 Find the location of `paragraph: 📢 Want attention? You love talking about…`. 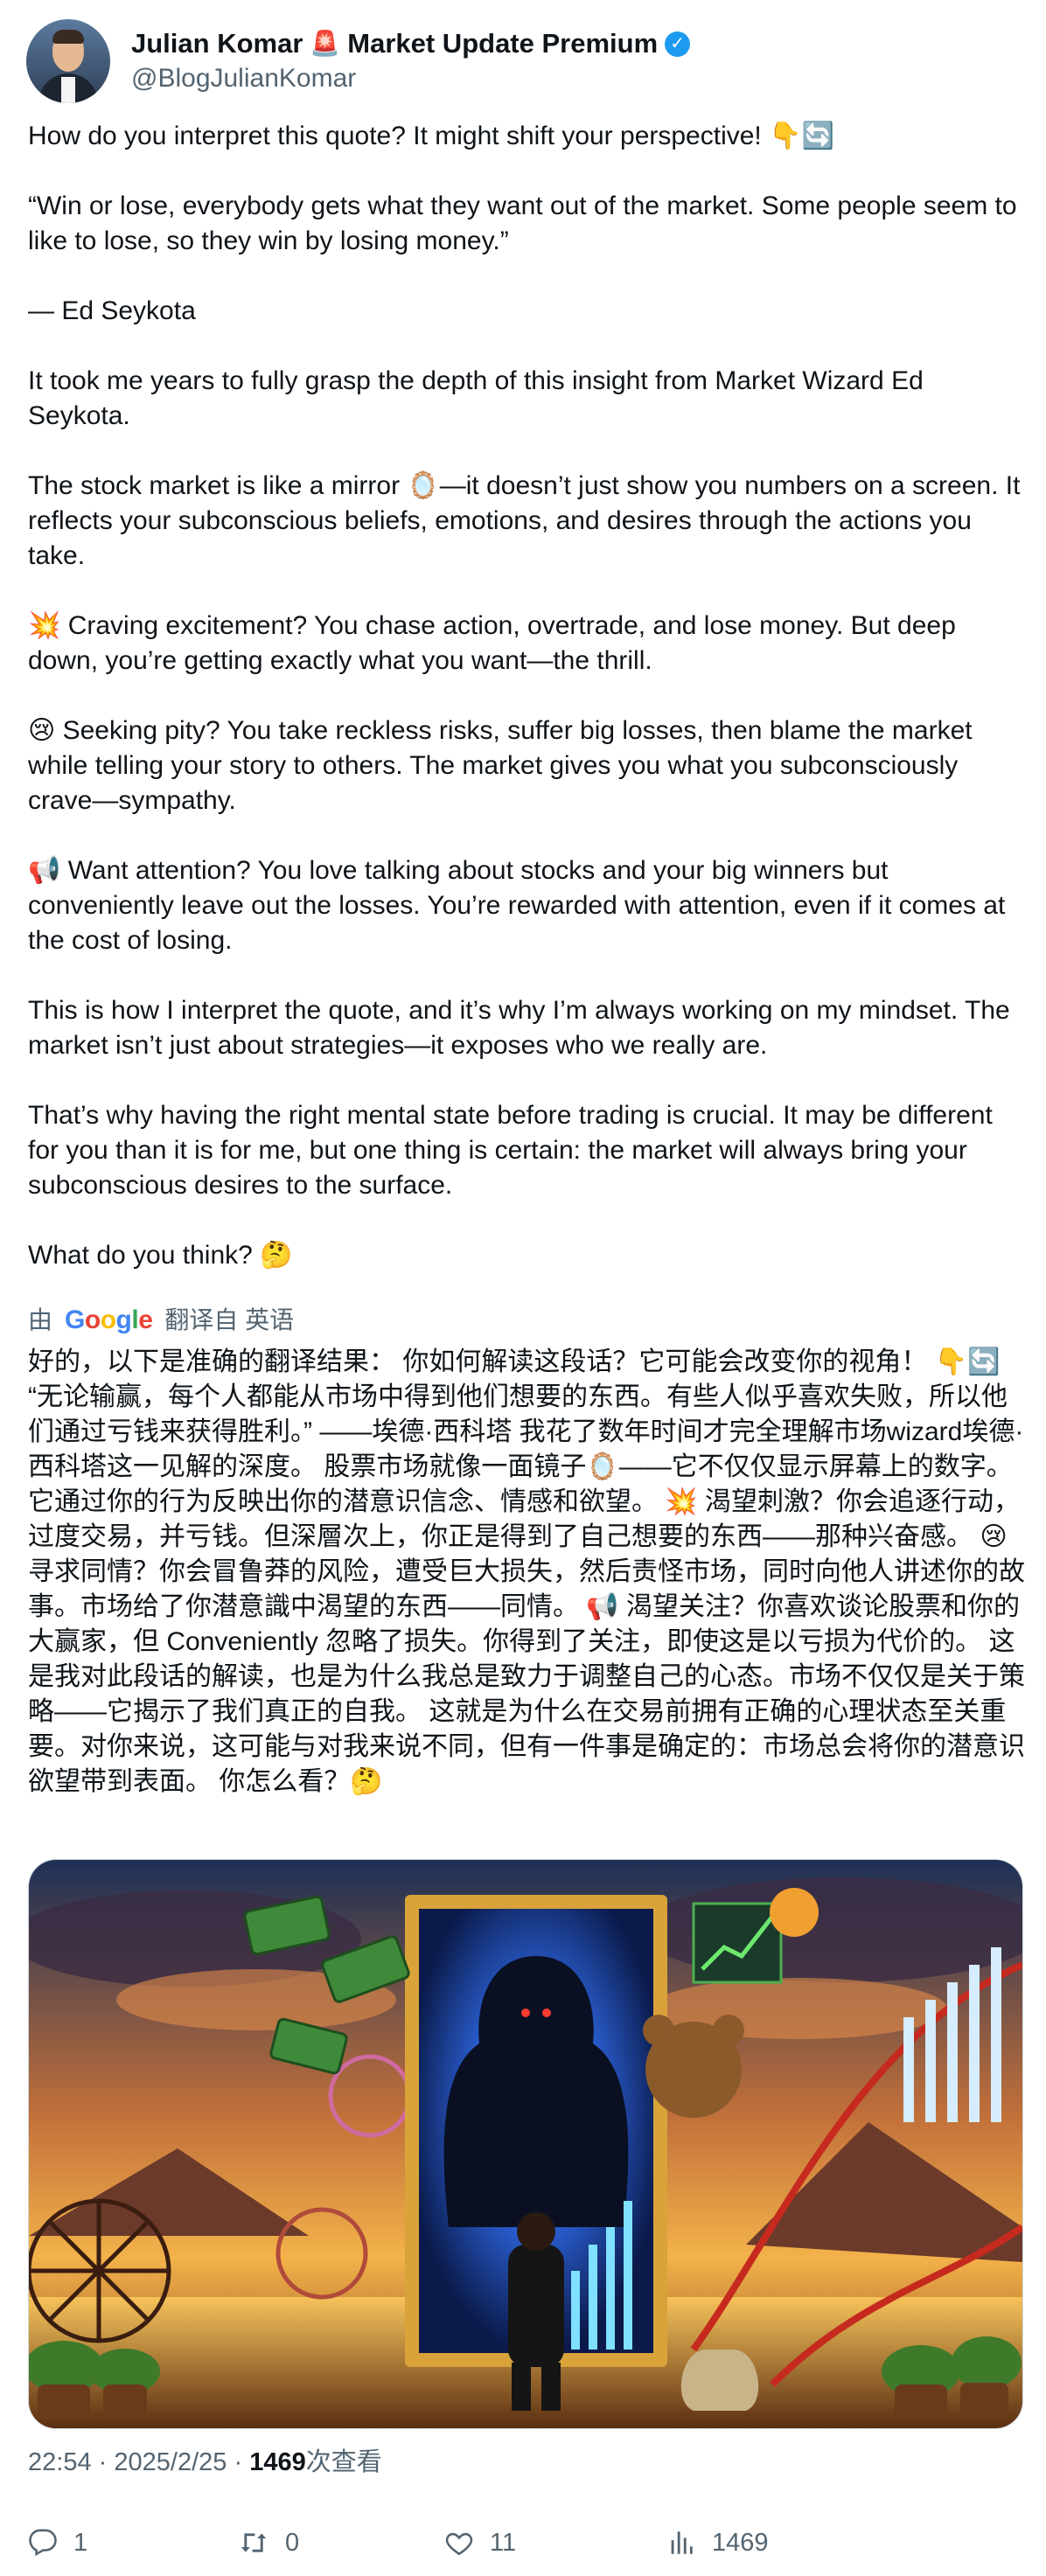

paragraph: 📢 Want attention? You love talking about… is located at coordinates (520, 906).